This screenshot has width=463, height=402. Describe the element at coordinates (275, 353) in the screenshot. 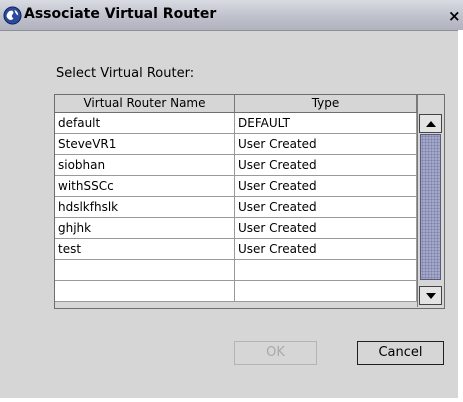

I see `ok-button: OK` at that location.